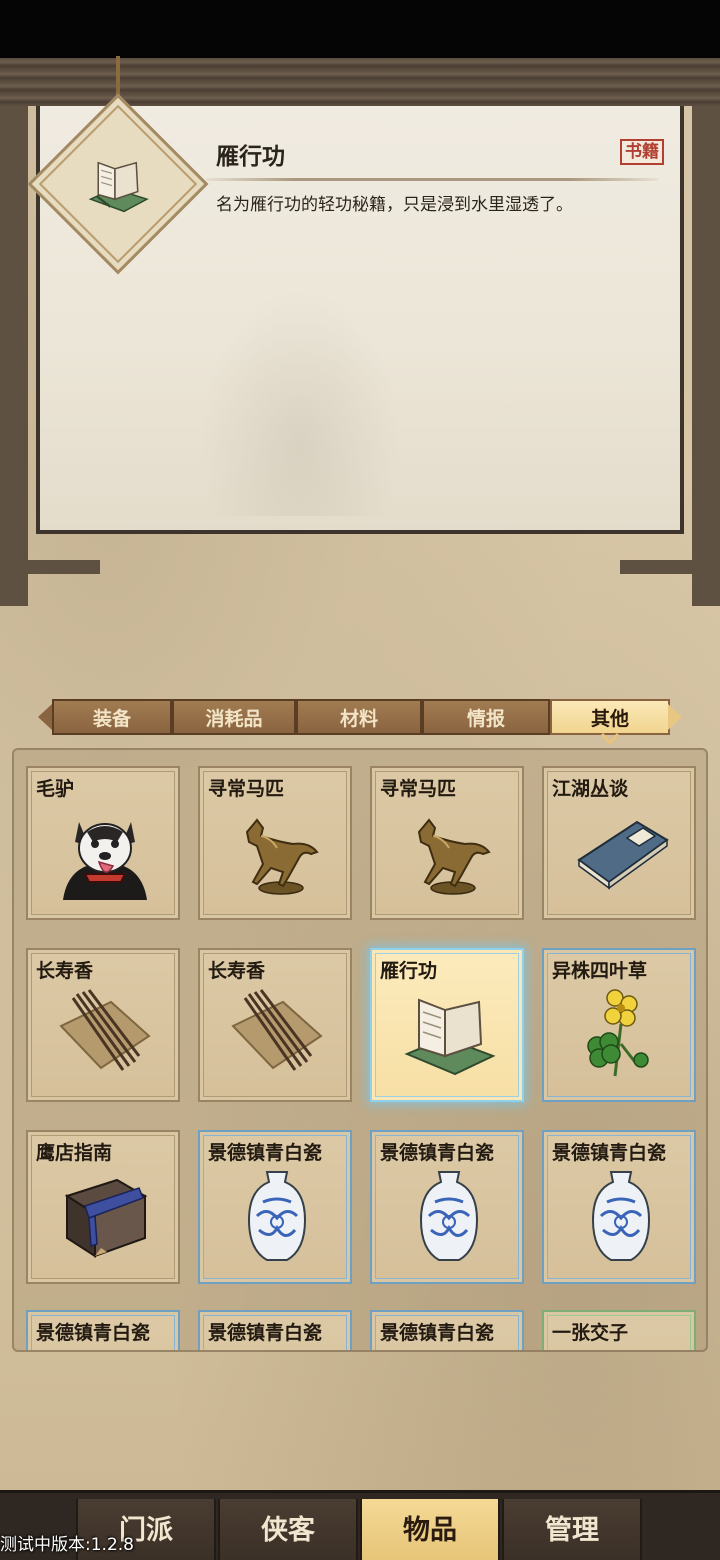 This screenshot has width=720, height=1560. I want to click on item-name: 毛驴, so click(55, 789).